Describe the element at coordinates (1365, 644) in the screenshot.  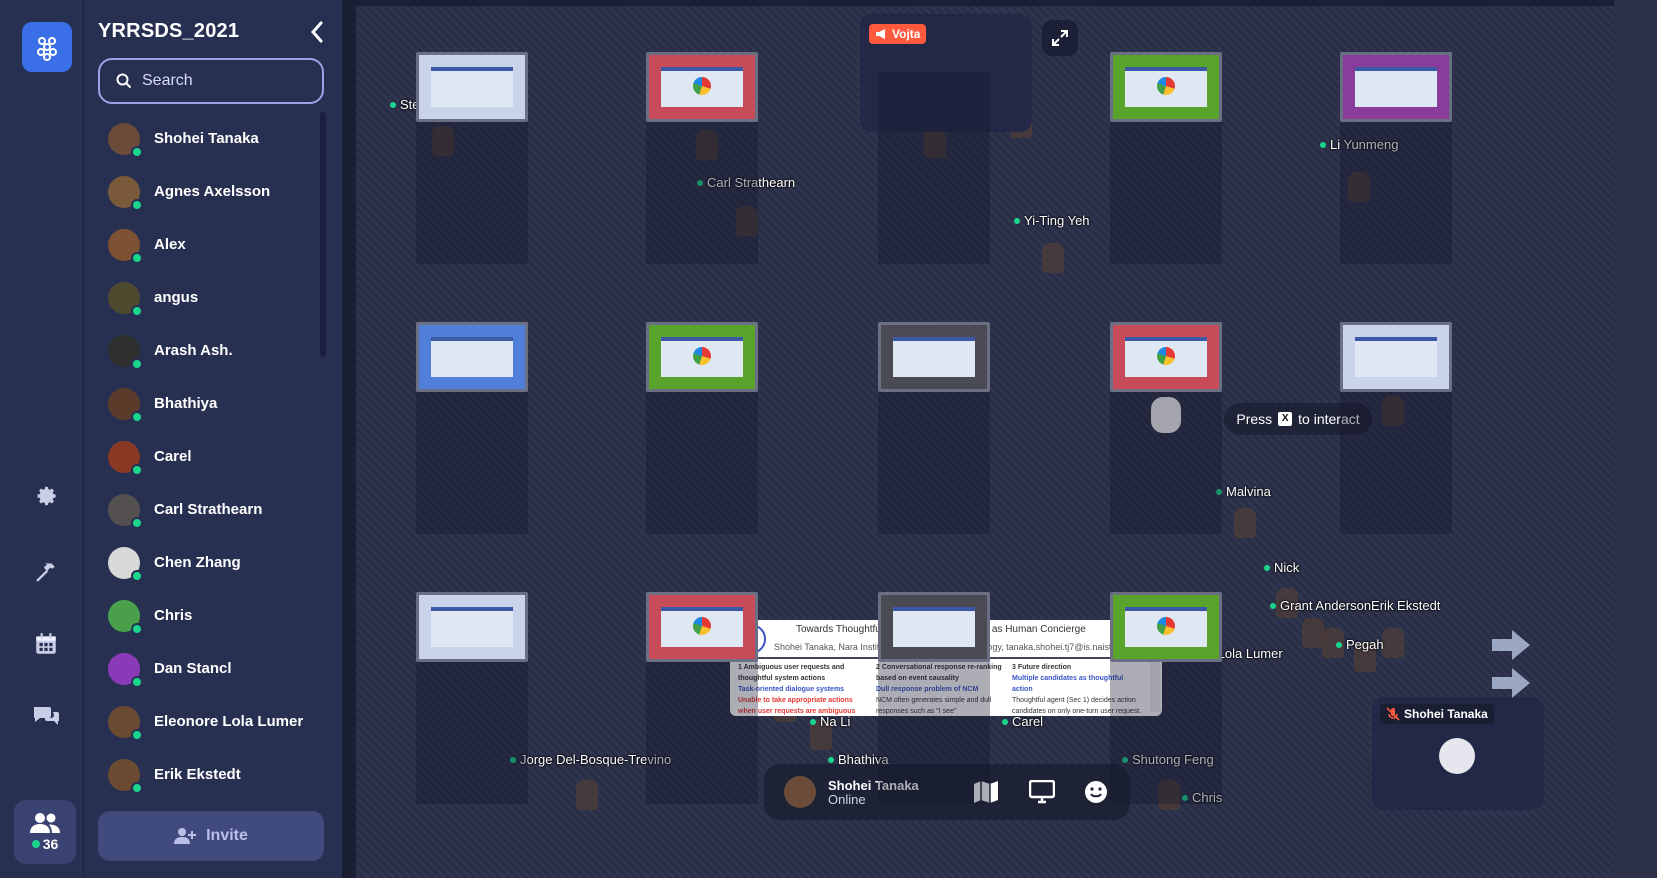
I see `map-name-text: Pegah` at that location.